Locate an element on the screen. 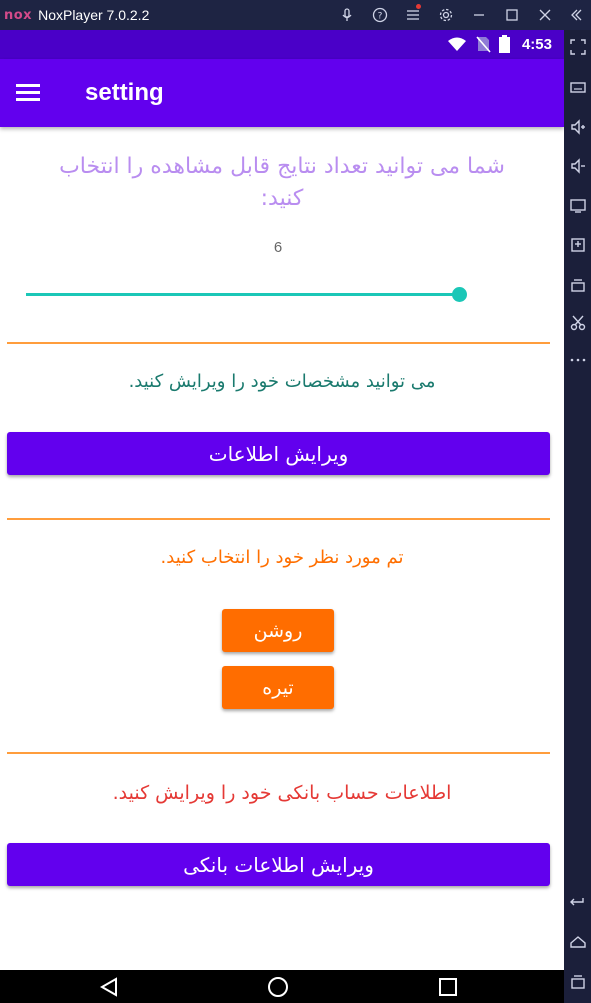  menu-icon is located at coordinates (412, 15).